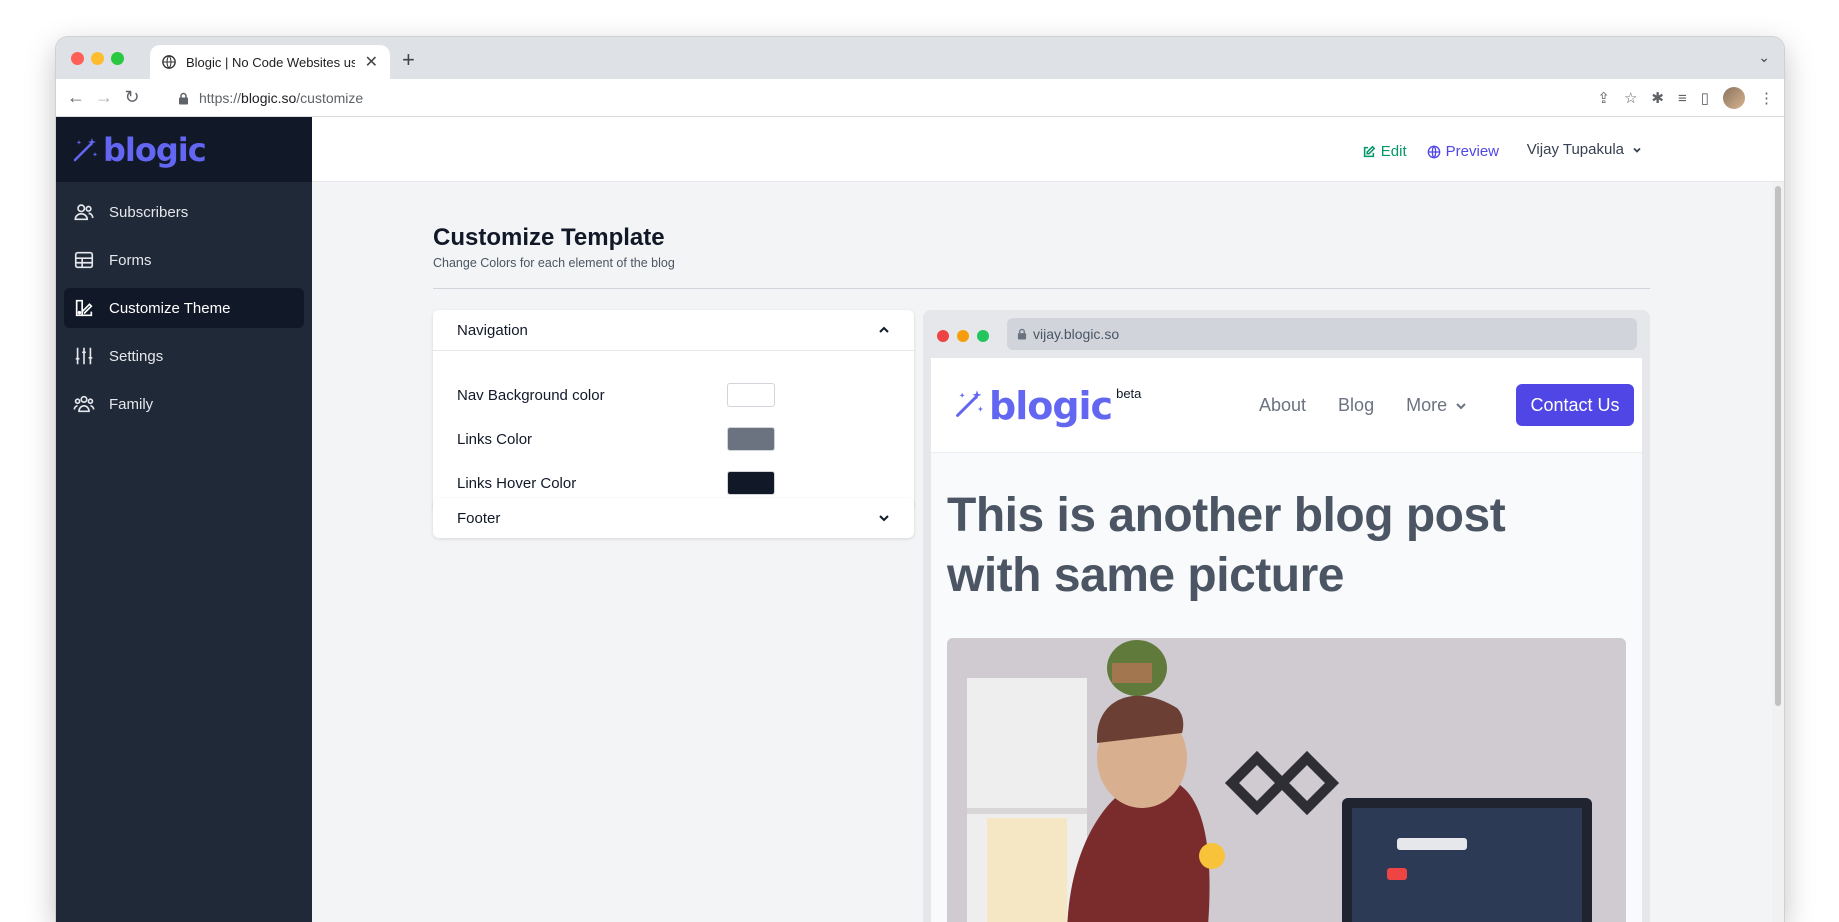 Image resolution: width=1839 pixels, height=922 pixels. What do you see at coordinates (136, 356) in the screenshot?
I see `sidebar-item-label: Settings` at bounding box center [136, 356].